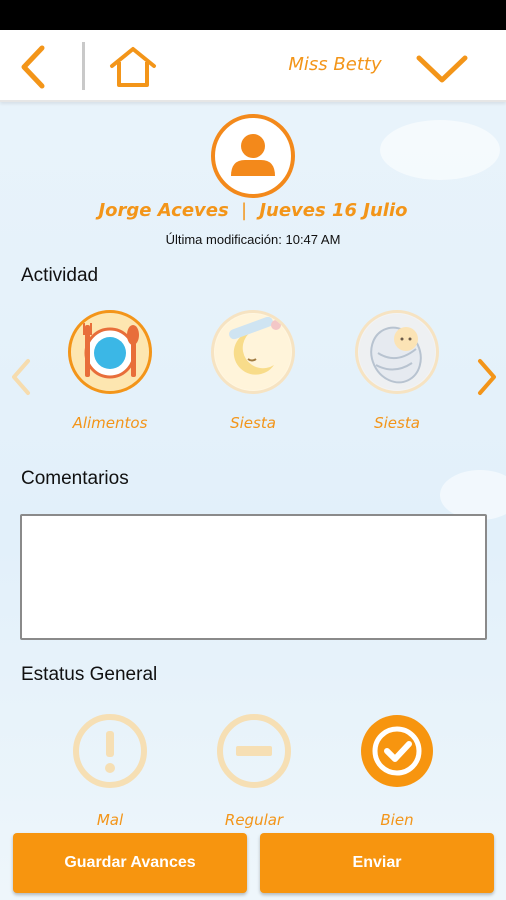  Describe the element at coordinates (83, 66) in the screenshot. I see `nav-divider` at that location.